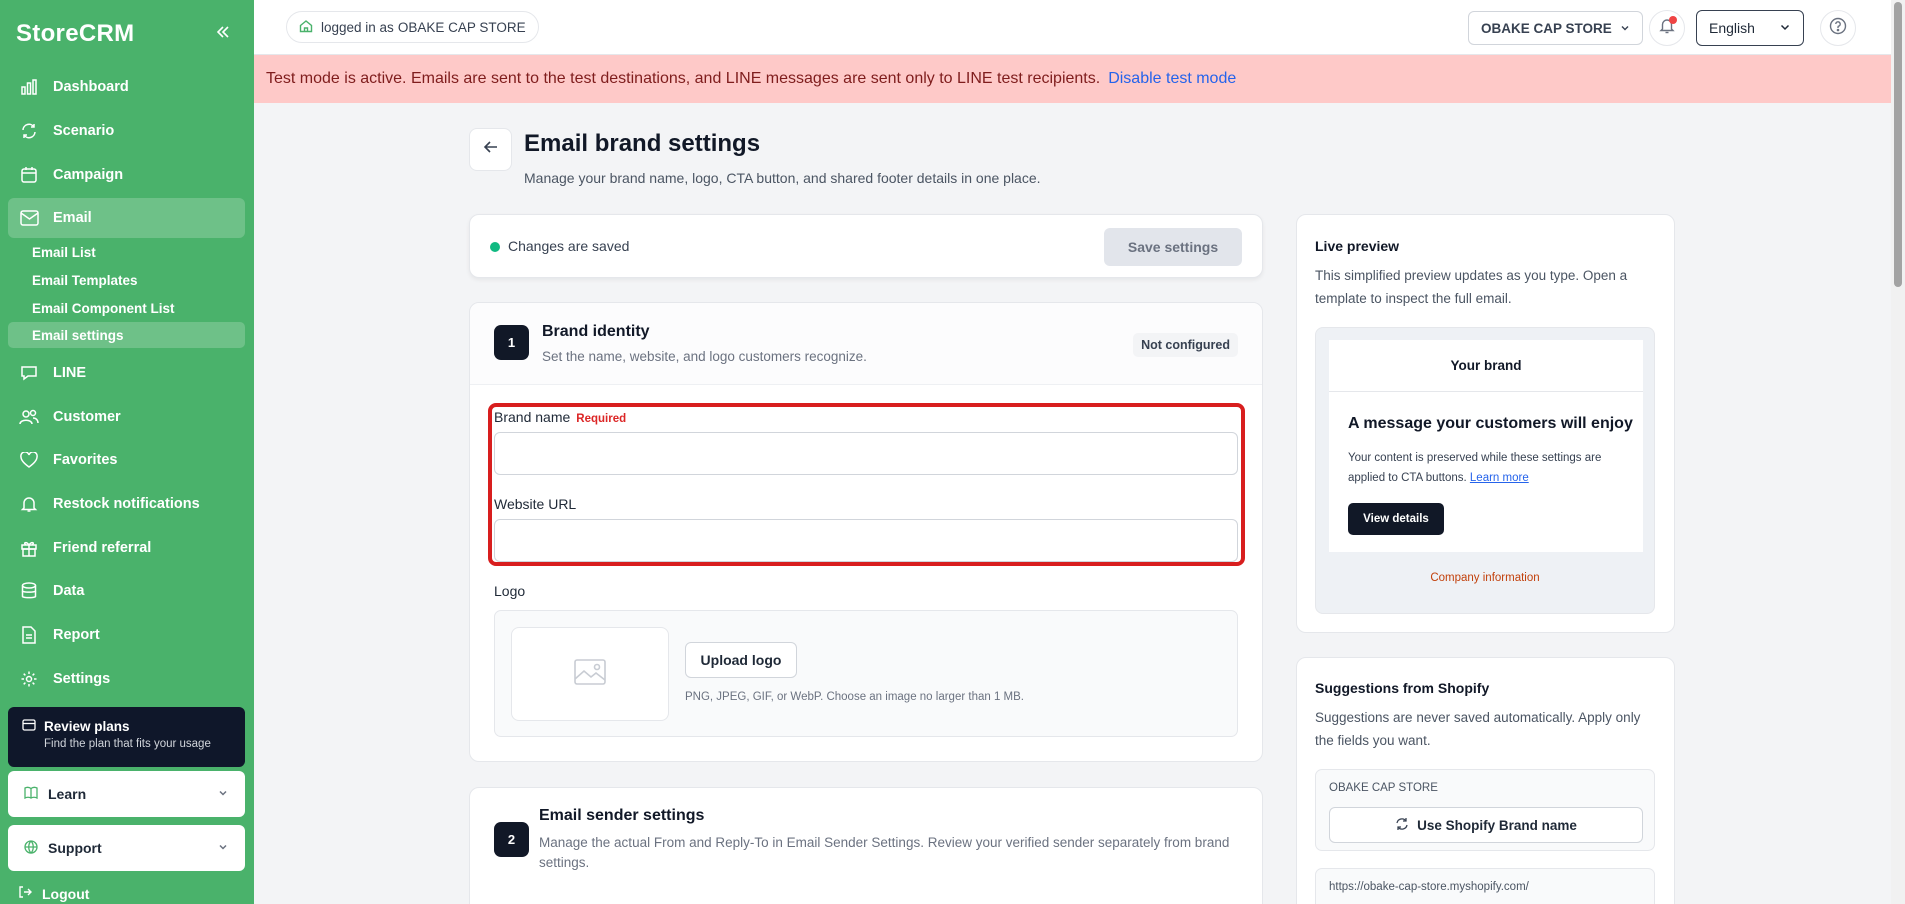  Describe the element at coordinates (866, 246) in the screenshot. I see `save-status-card: Changes are saved Save settings` at that location.